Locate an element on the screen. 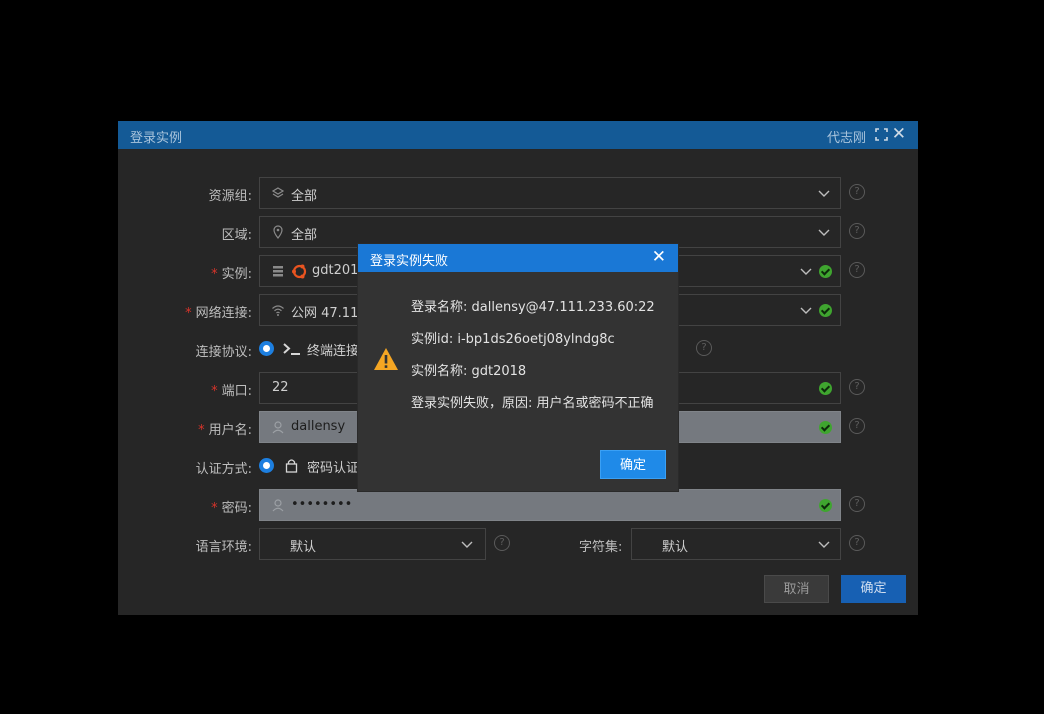 The image size is (1044, 714). ubuntu-logo-icon is located at coordinates (299, 271).